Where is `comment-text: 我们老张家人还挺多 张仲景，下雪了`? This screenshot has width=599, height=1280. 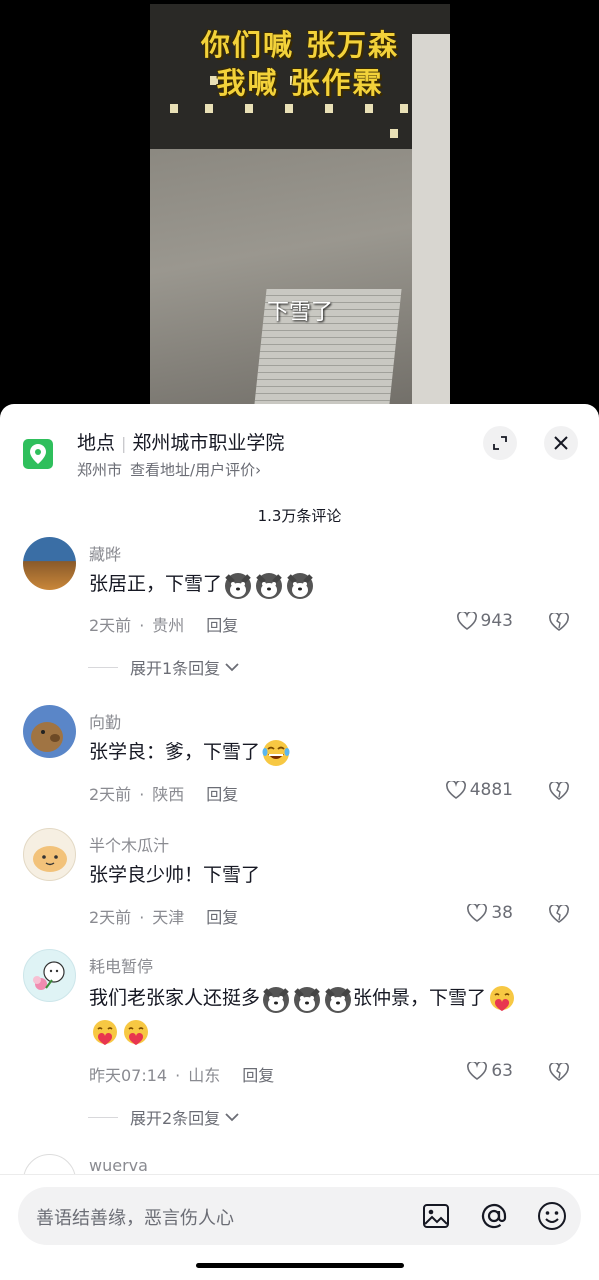
comment-text: 我们老张家人还挺多 张仲景，下雪了 is located at coordinates (303, 998).